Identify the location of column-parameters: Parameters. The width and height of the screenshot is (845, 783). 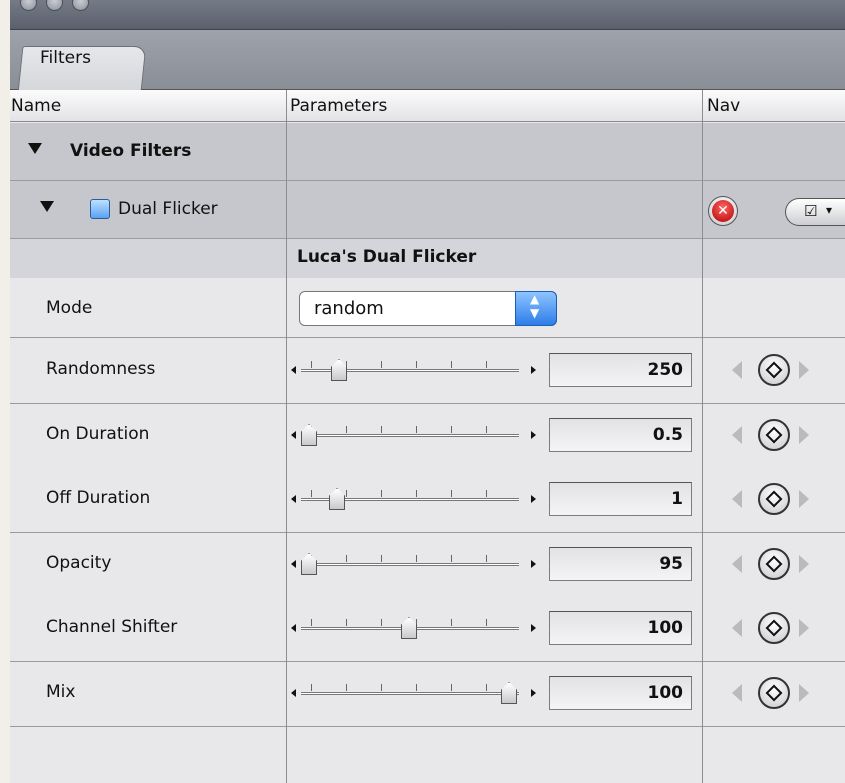
(338, 106).